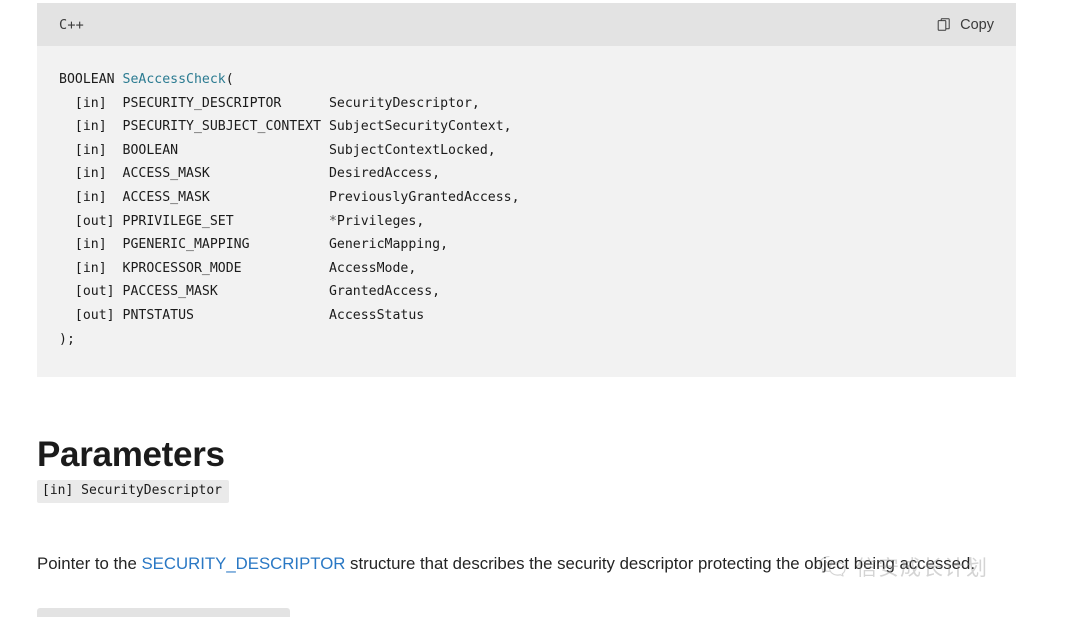 The image size is (1080, 617). What do you see at coordinates (225, 221) in the screenshot?
I see `parameter-type: PPRIVILEGE_SET` at bounding box center [225, 221].